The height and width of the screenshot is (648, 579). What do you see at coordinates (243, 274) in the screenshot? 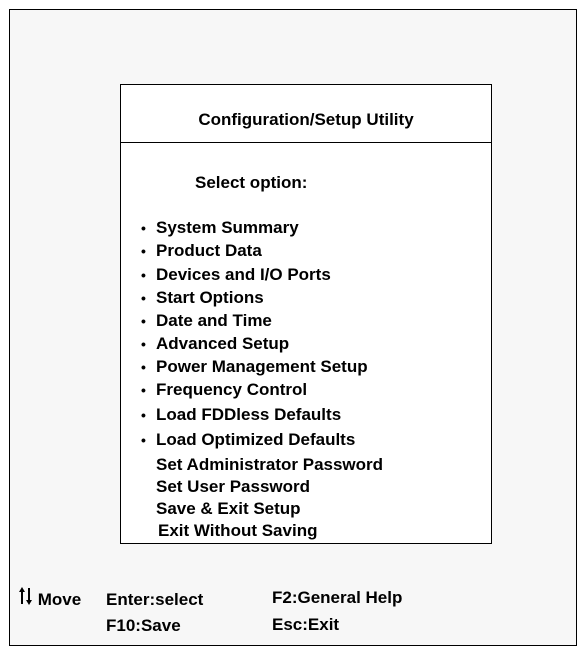
I see `menu-item-label: Devices and I/O Ports` at bounding box center [243, 274].